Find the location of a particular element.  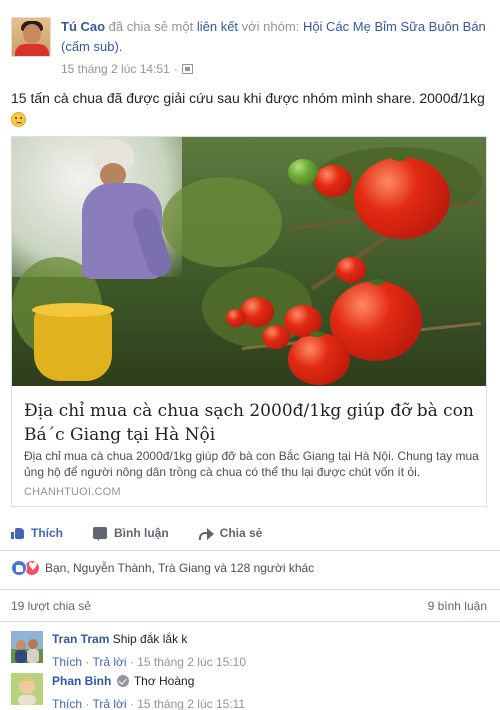

post-meta: 15 tháng 2 lúc 14:51 · is located at coordinates (127, 69).